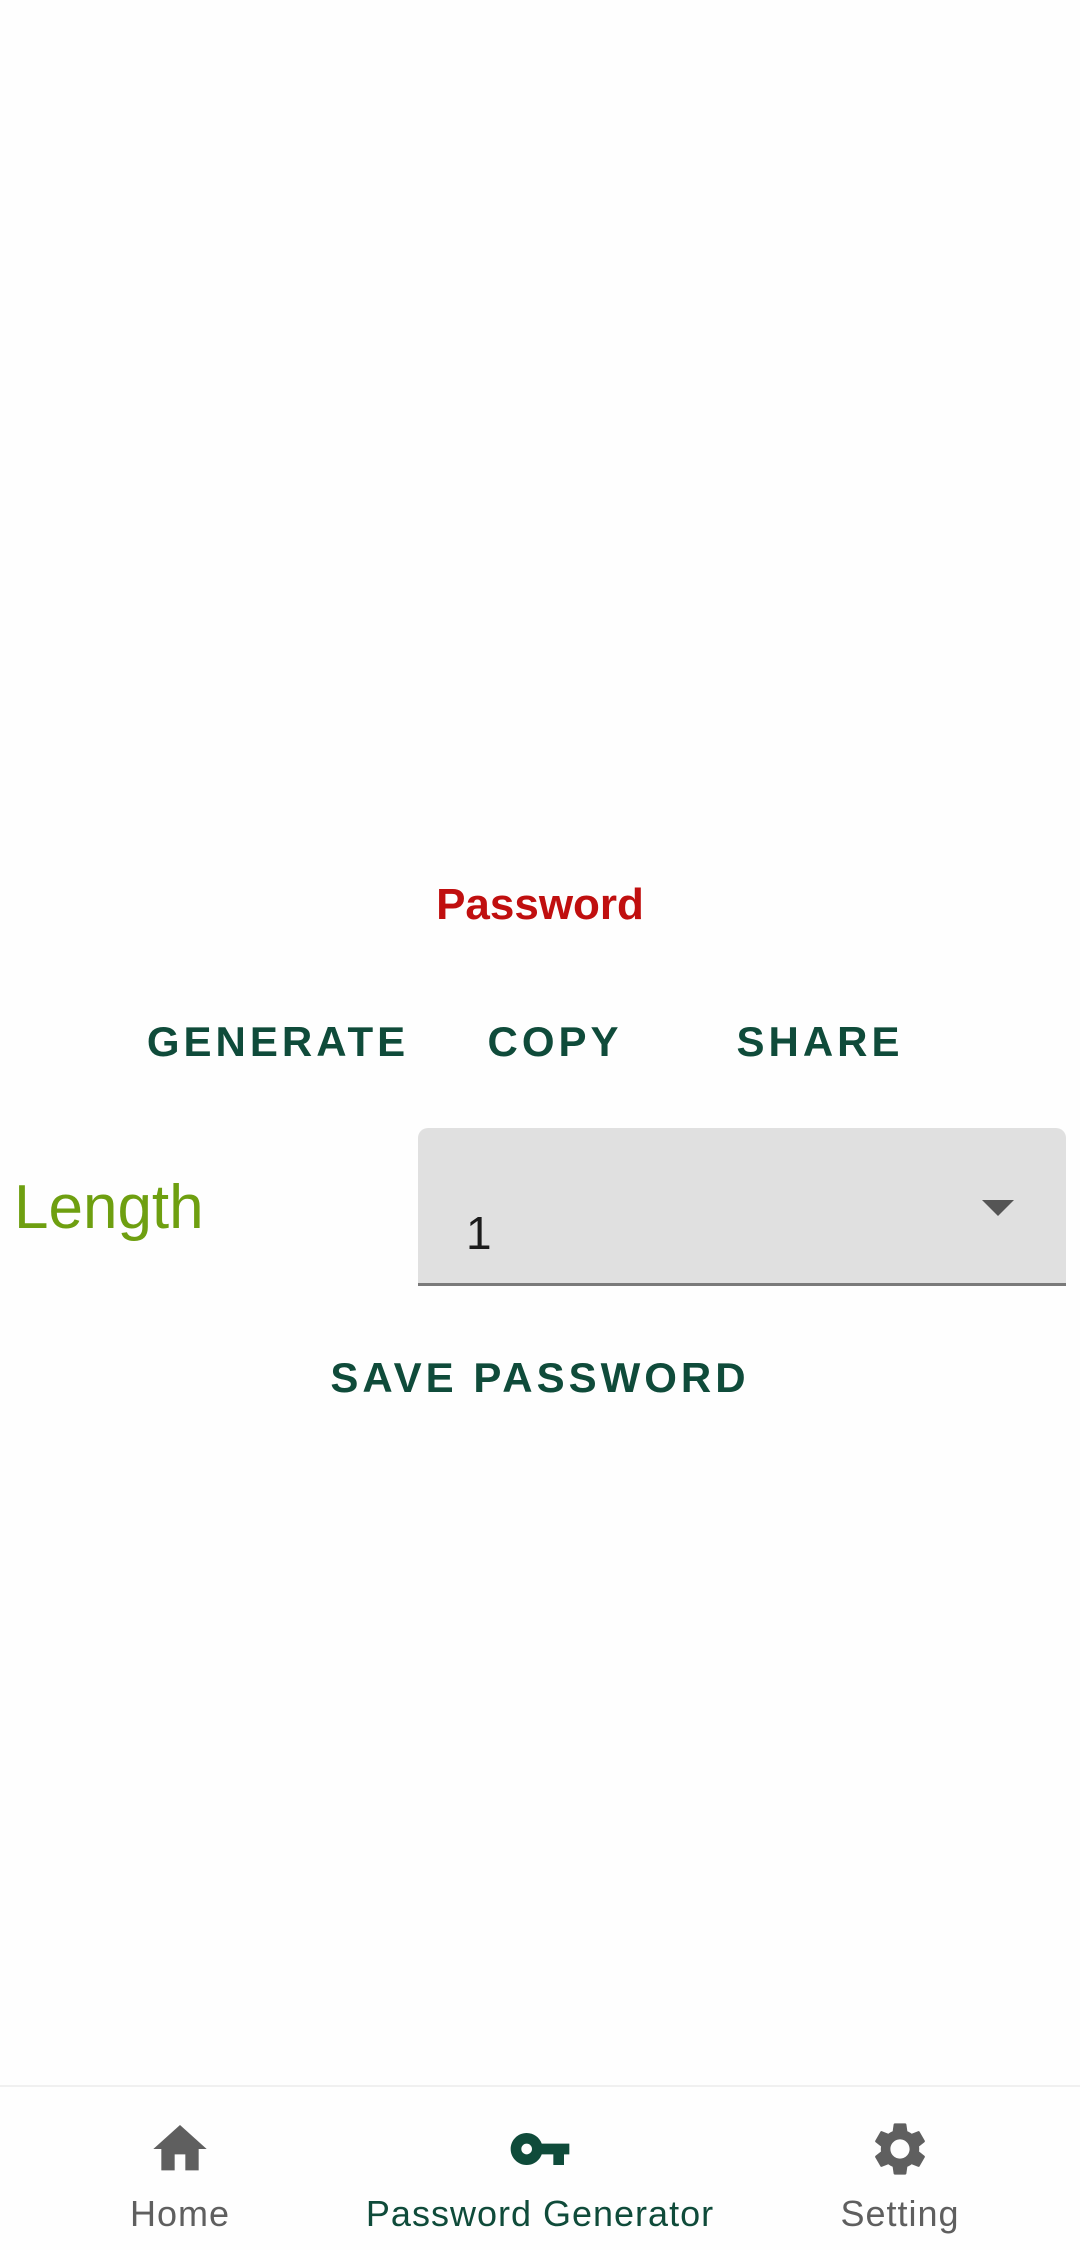 This screenshot has height=2250, width=1080. I want to click on save-password-button: SAVE PASSWORD, so click(540, 1378).